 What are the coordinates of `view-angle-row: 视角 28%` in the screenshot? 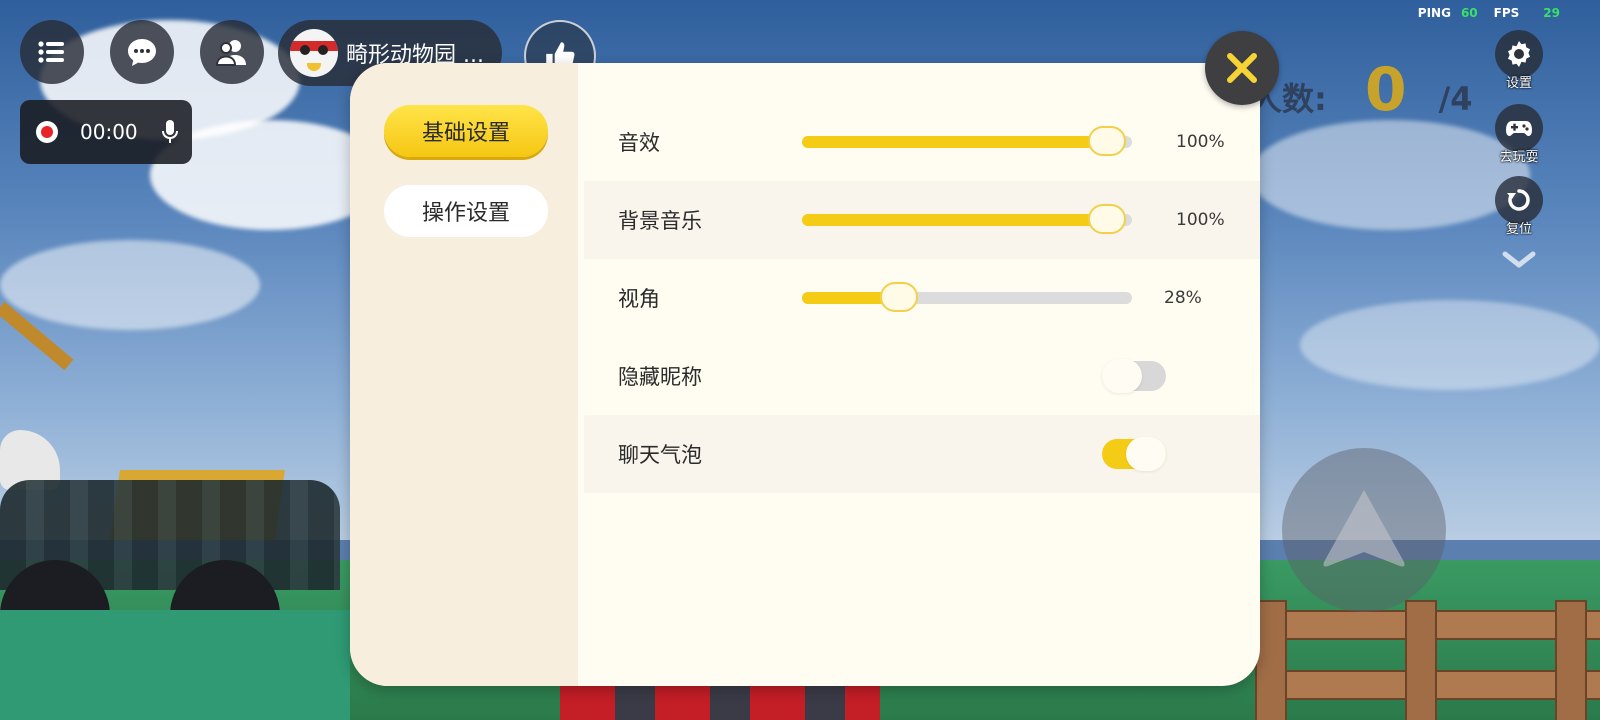 It's located at (922, 298).